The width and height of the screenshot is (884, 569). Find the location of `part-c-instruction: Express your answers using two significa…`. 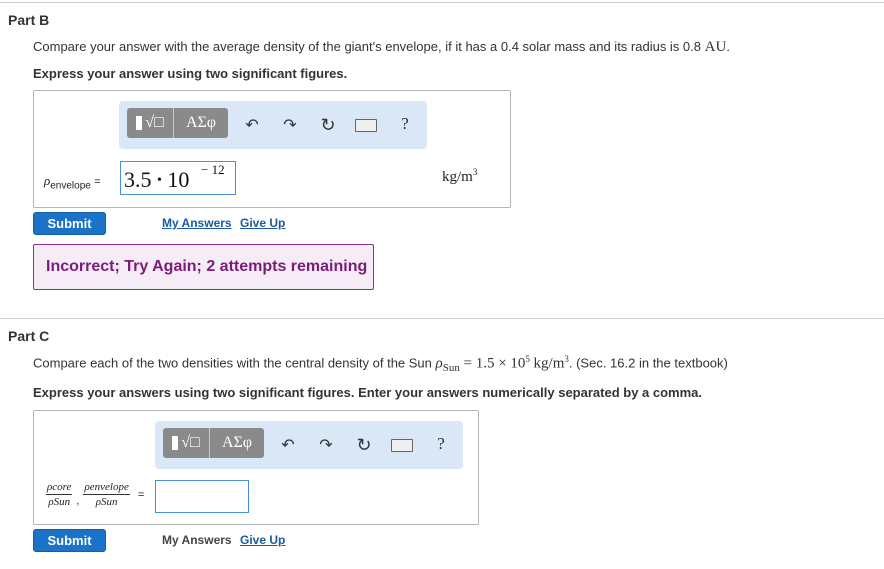

part-c-instruction: Express your answers using two significa… is located at coordinates (368, 392).